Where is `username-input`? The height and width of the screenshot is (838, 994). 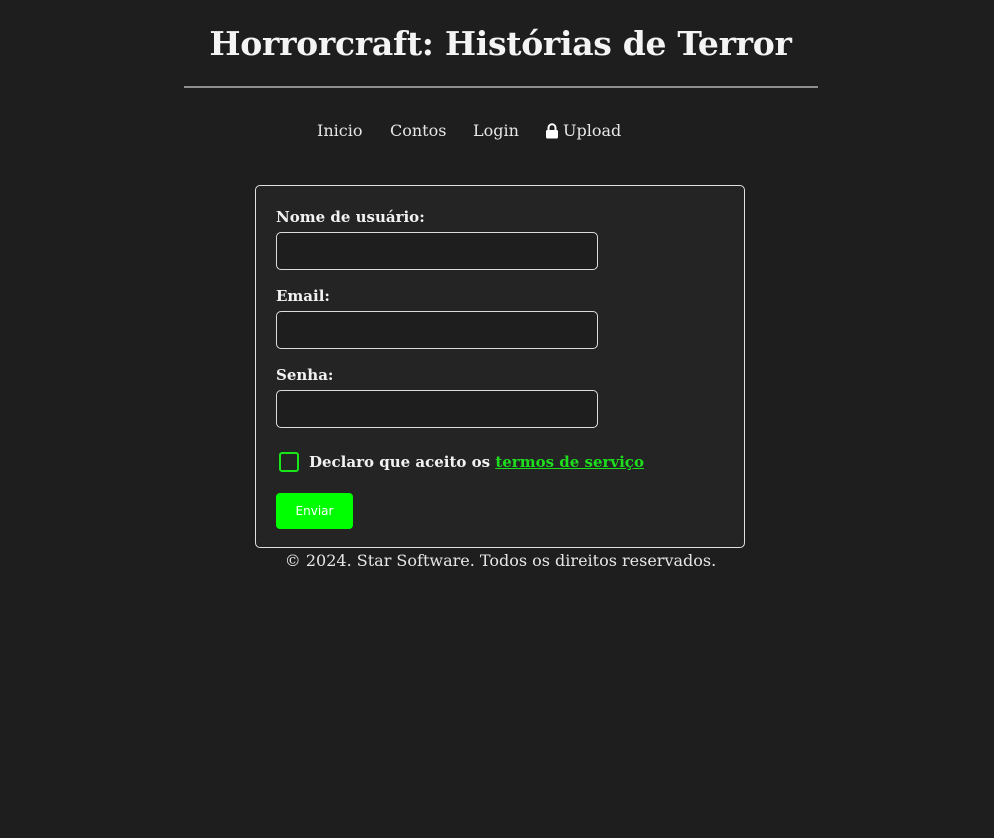
username-input is located at coordinates (437, 251).